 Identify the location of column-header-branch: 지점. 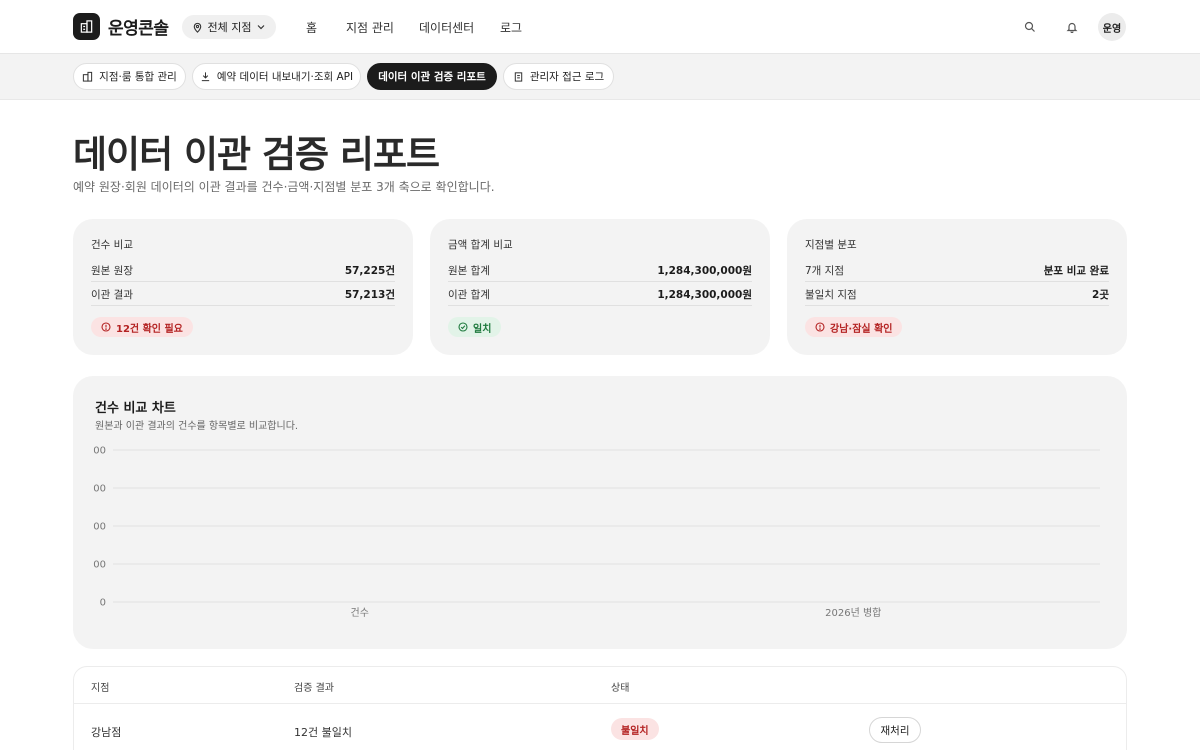
(100, 688).